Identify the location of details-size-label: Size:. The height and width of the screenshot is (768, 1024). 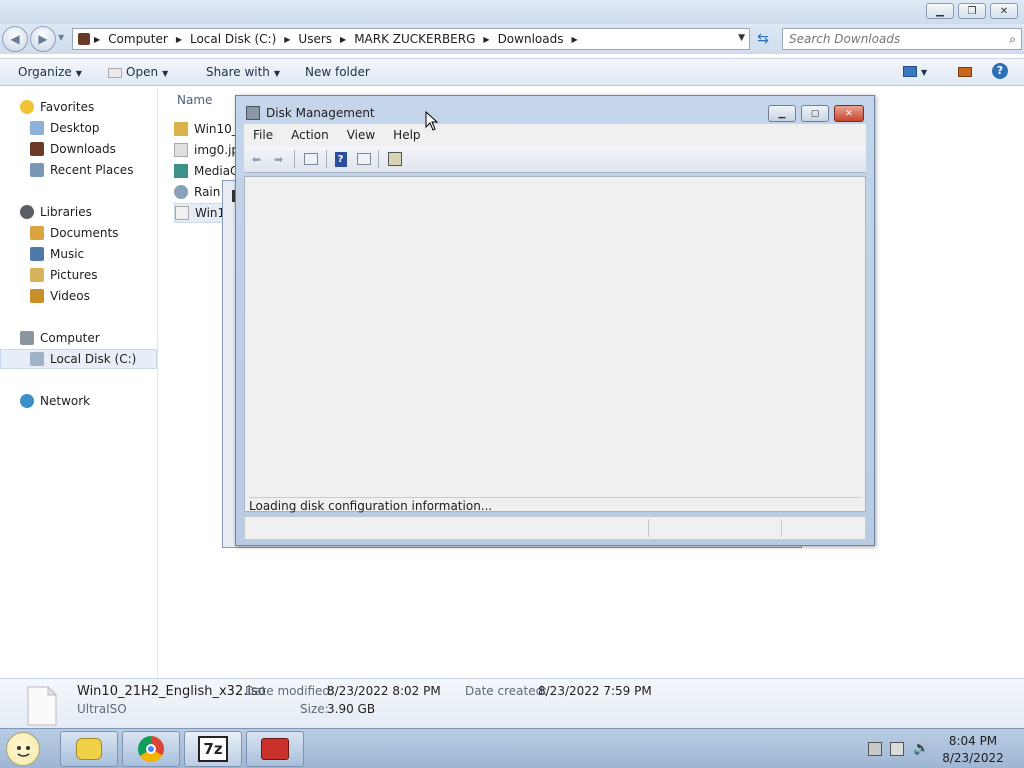
(314, 709).